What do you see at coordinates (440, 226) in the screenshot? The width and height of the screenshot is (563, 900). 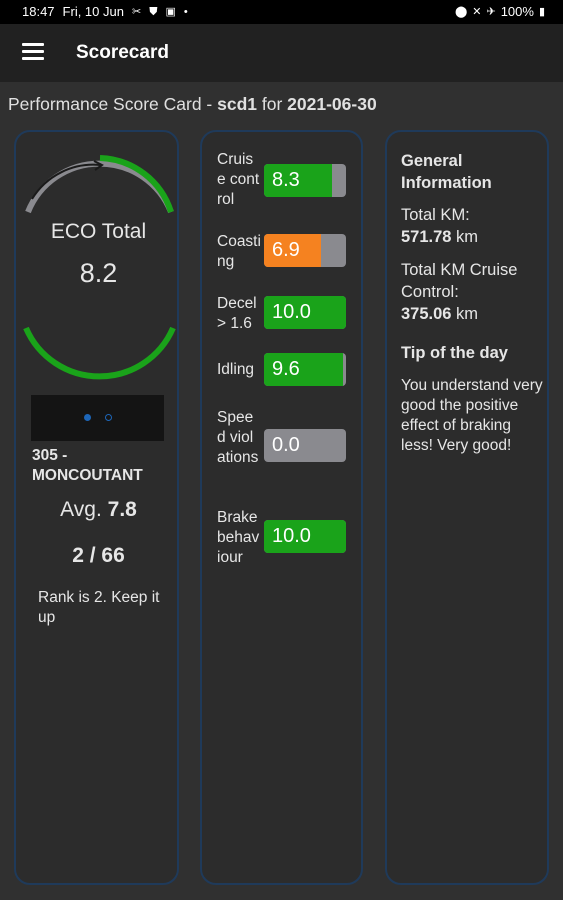 I see `total-km: Total KM: 571.78 km` at bounding box center [440, 226].